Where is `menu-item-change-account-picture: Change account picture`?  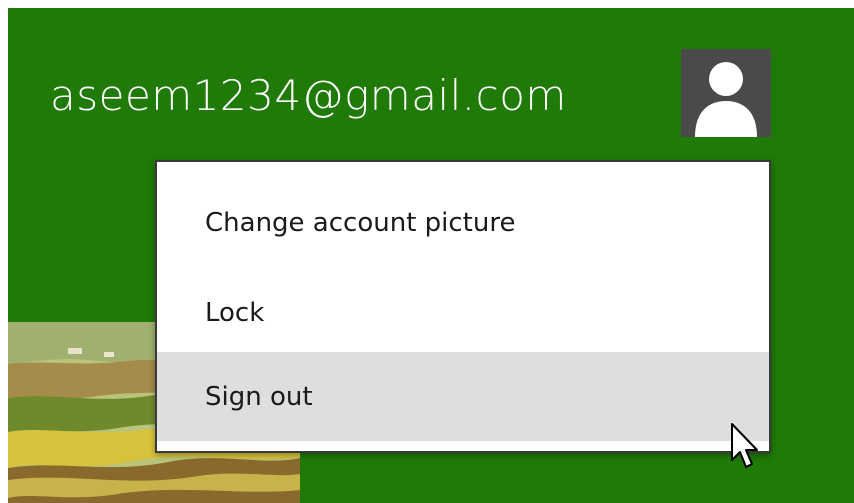 menu-item-change-account-picture: Change account picture is located at coordinates (463, 223).